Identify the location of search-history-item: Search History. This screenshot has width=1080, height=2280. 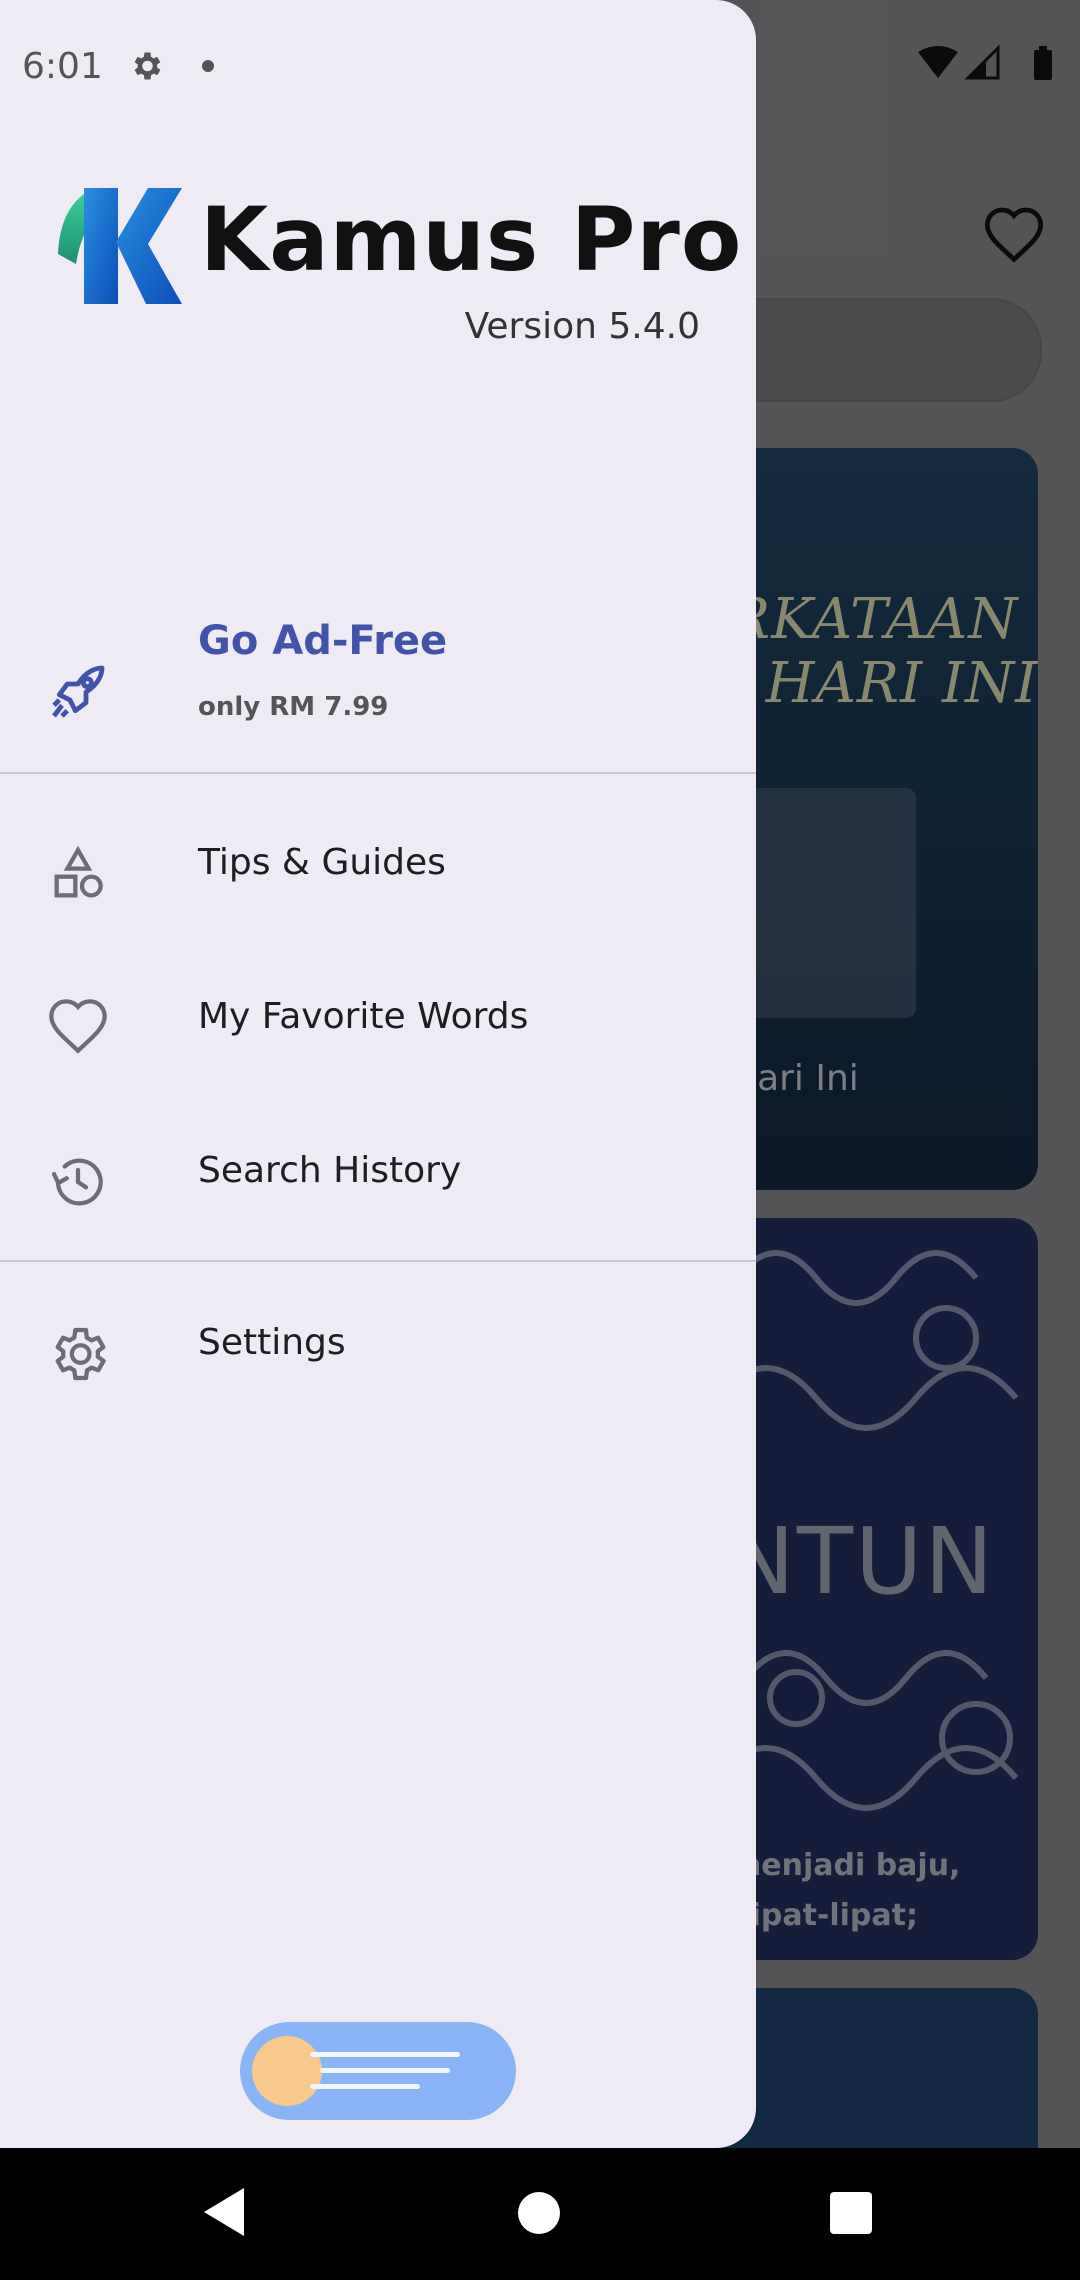
(378, 1183).